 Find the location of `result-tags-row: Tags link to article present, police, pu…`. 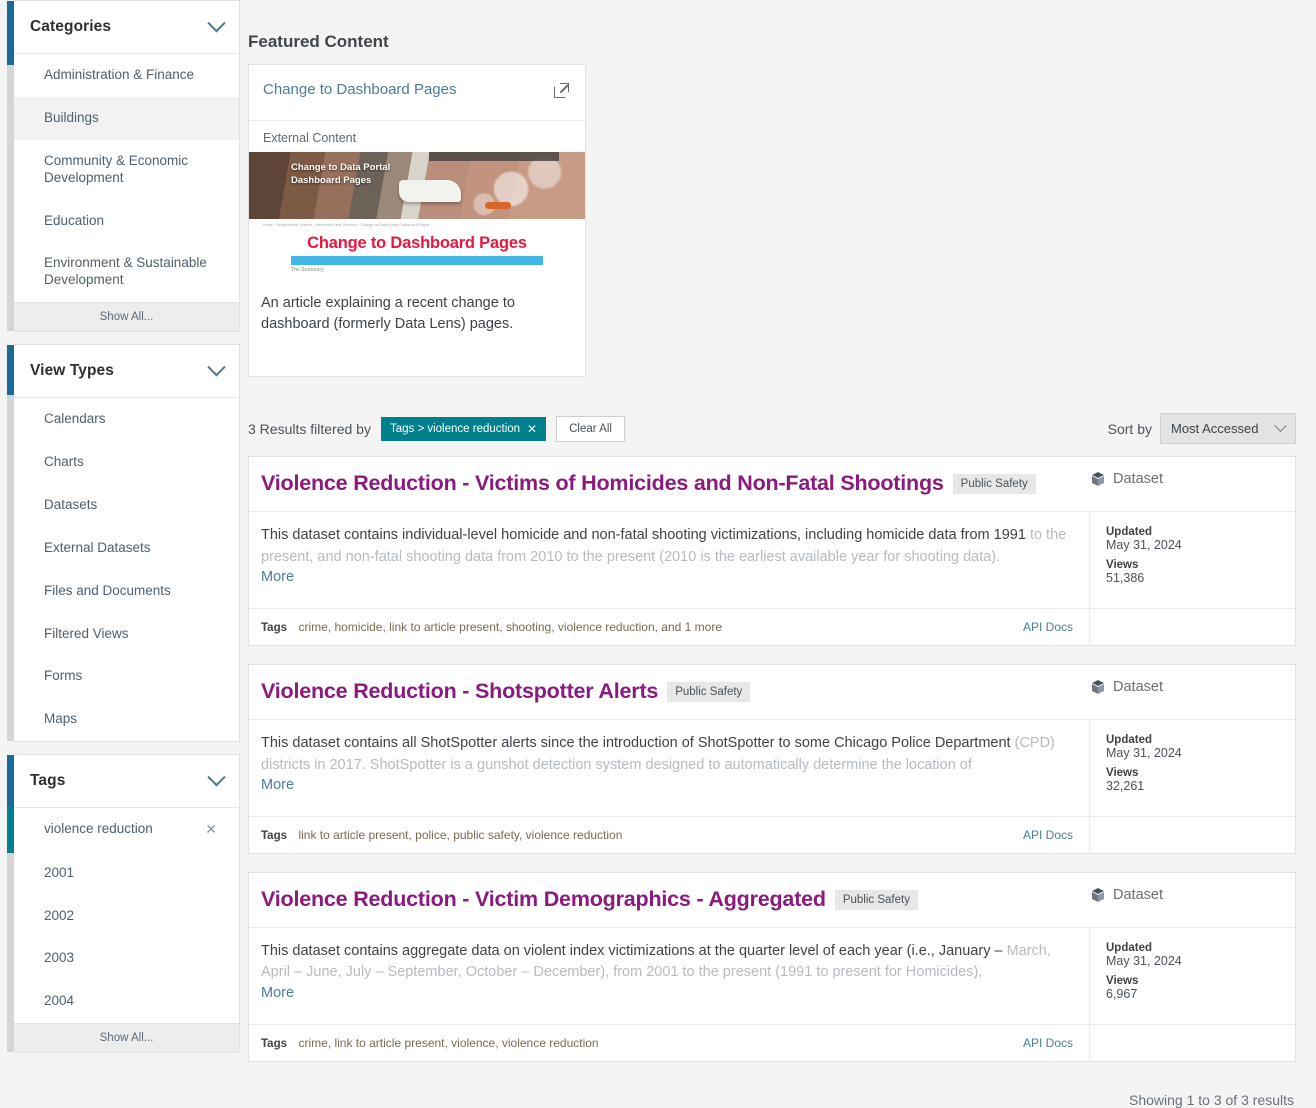

result-tags-row: Tags link to article present, police, pu… is located at coordinates (669, 834).